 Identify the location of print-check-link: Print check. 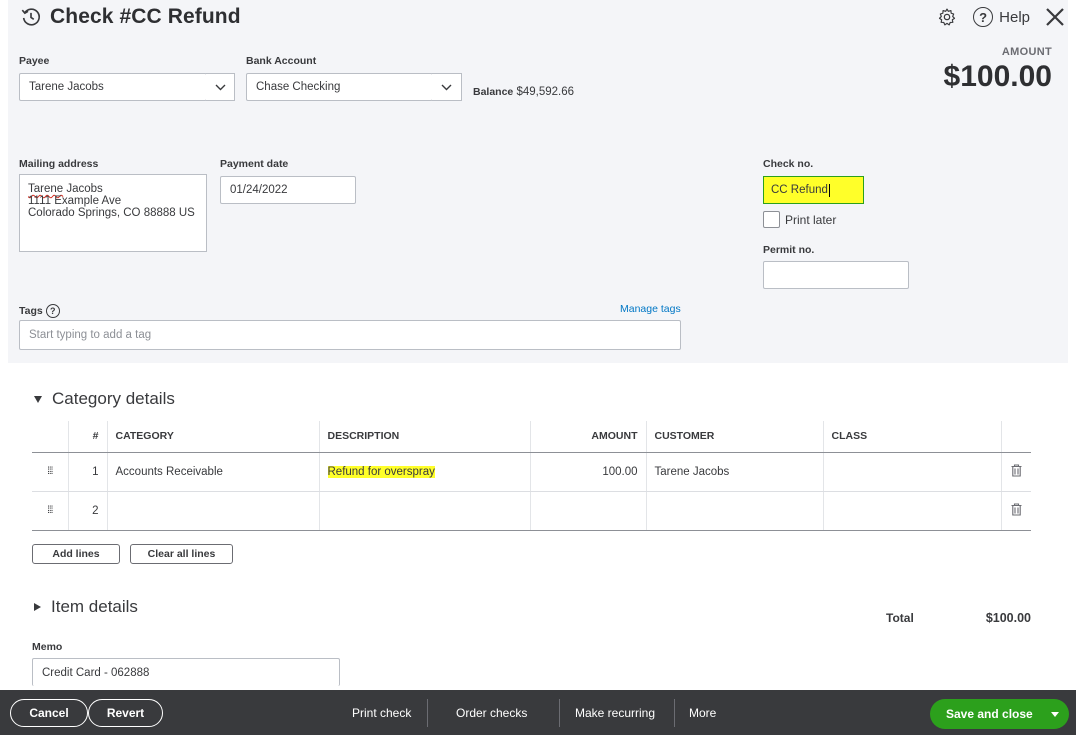
(381, 712).